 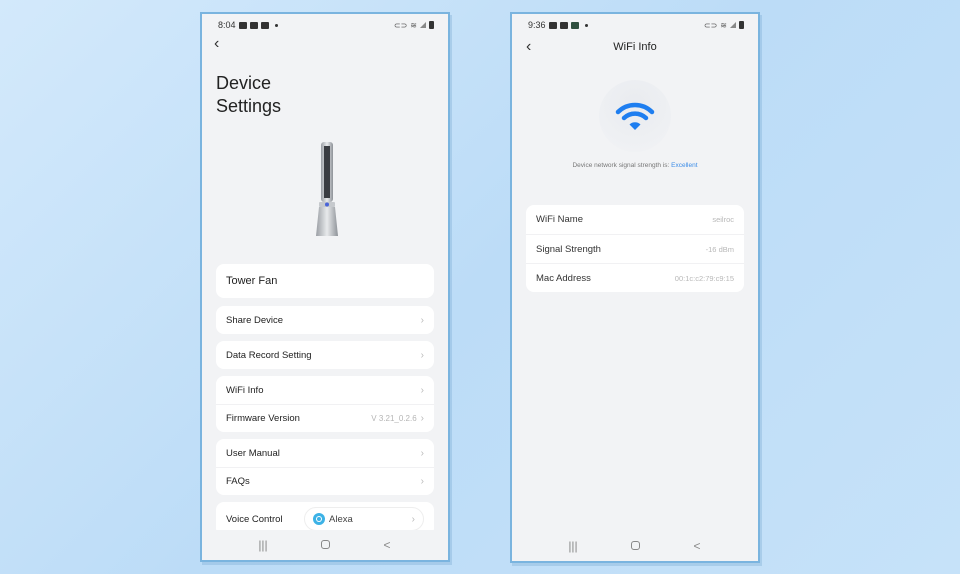 I want to click on device-name-card: Tower Fan, so click(x=325, y=281).